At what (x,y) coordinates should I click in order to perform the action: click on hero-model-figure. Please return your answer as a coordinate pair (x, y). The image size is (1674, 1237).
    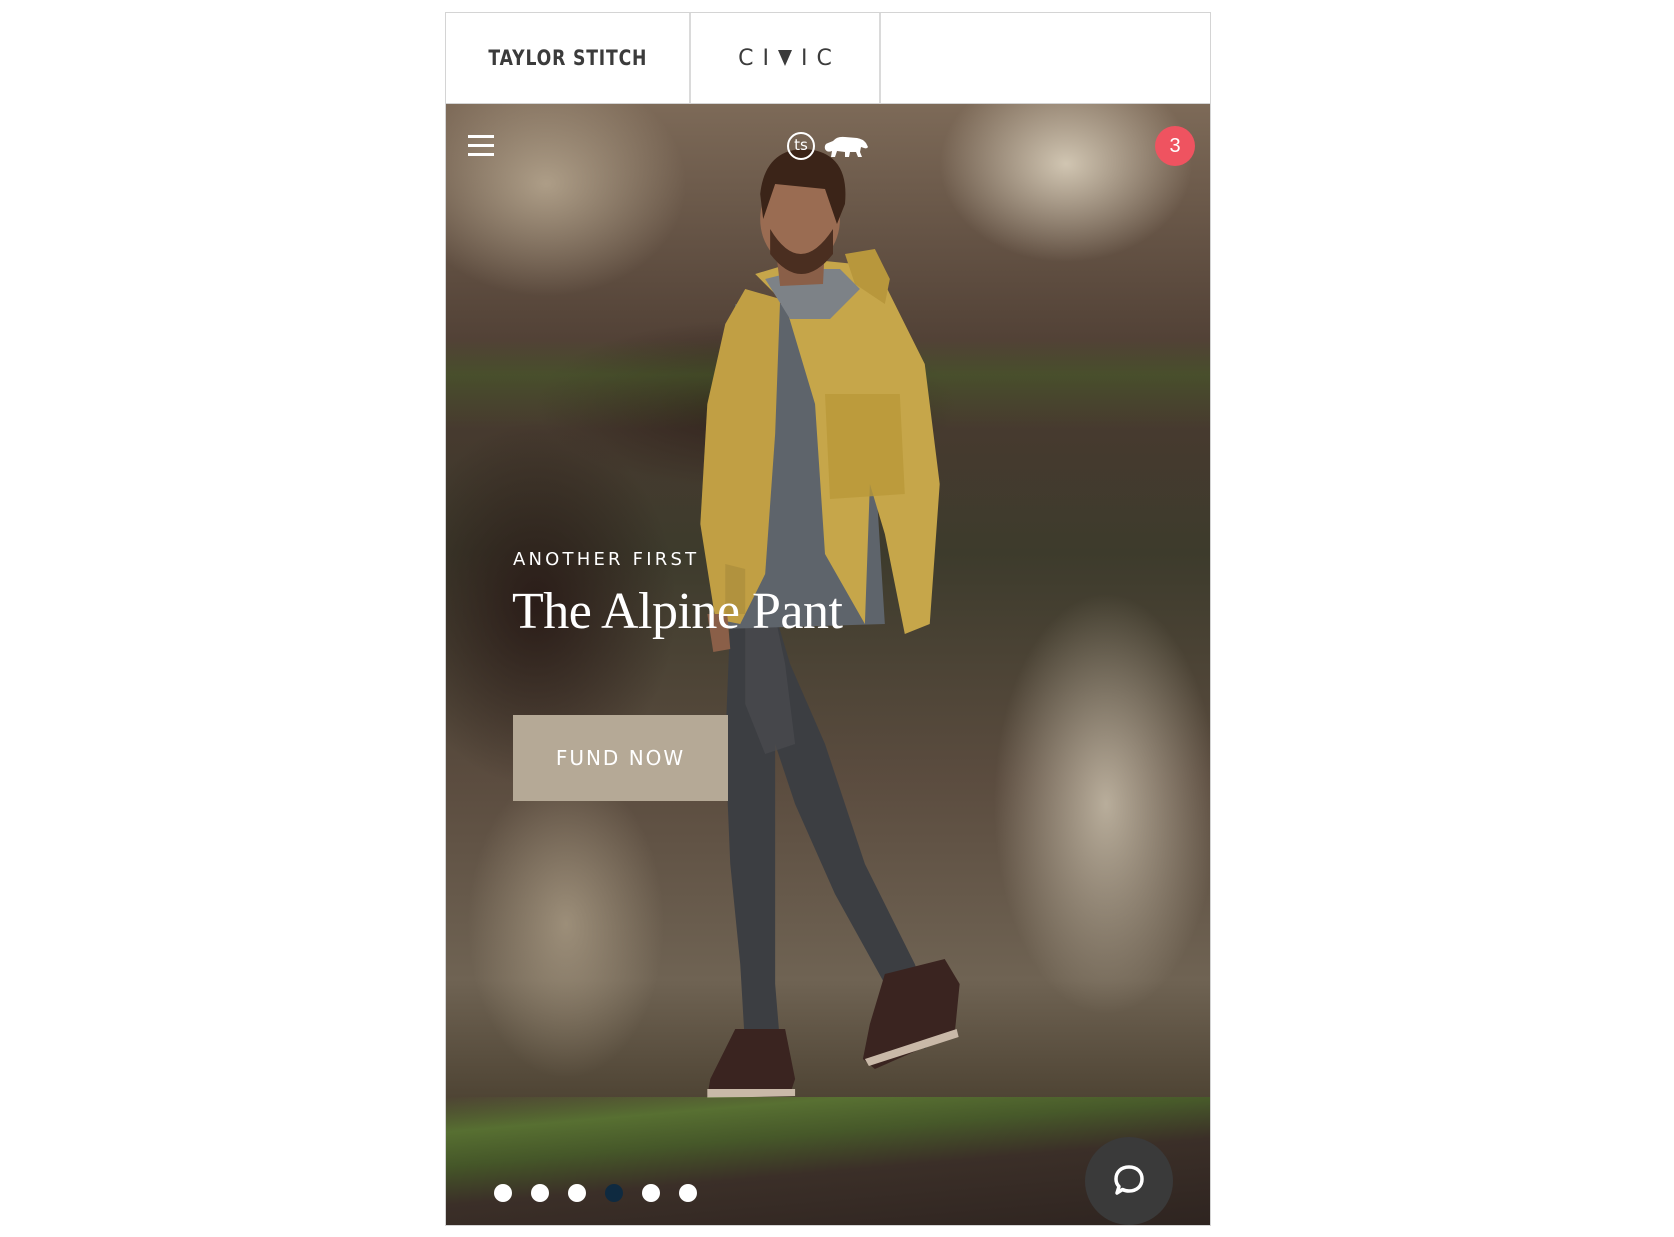
    Looking at the image, I should click on (830, 623).